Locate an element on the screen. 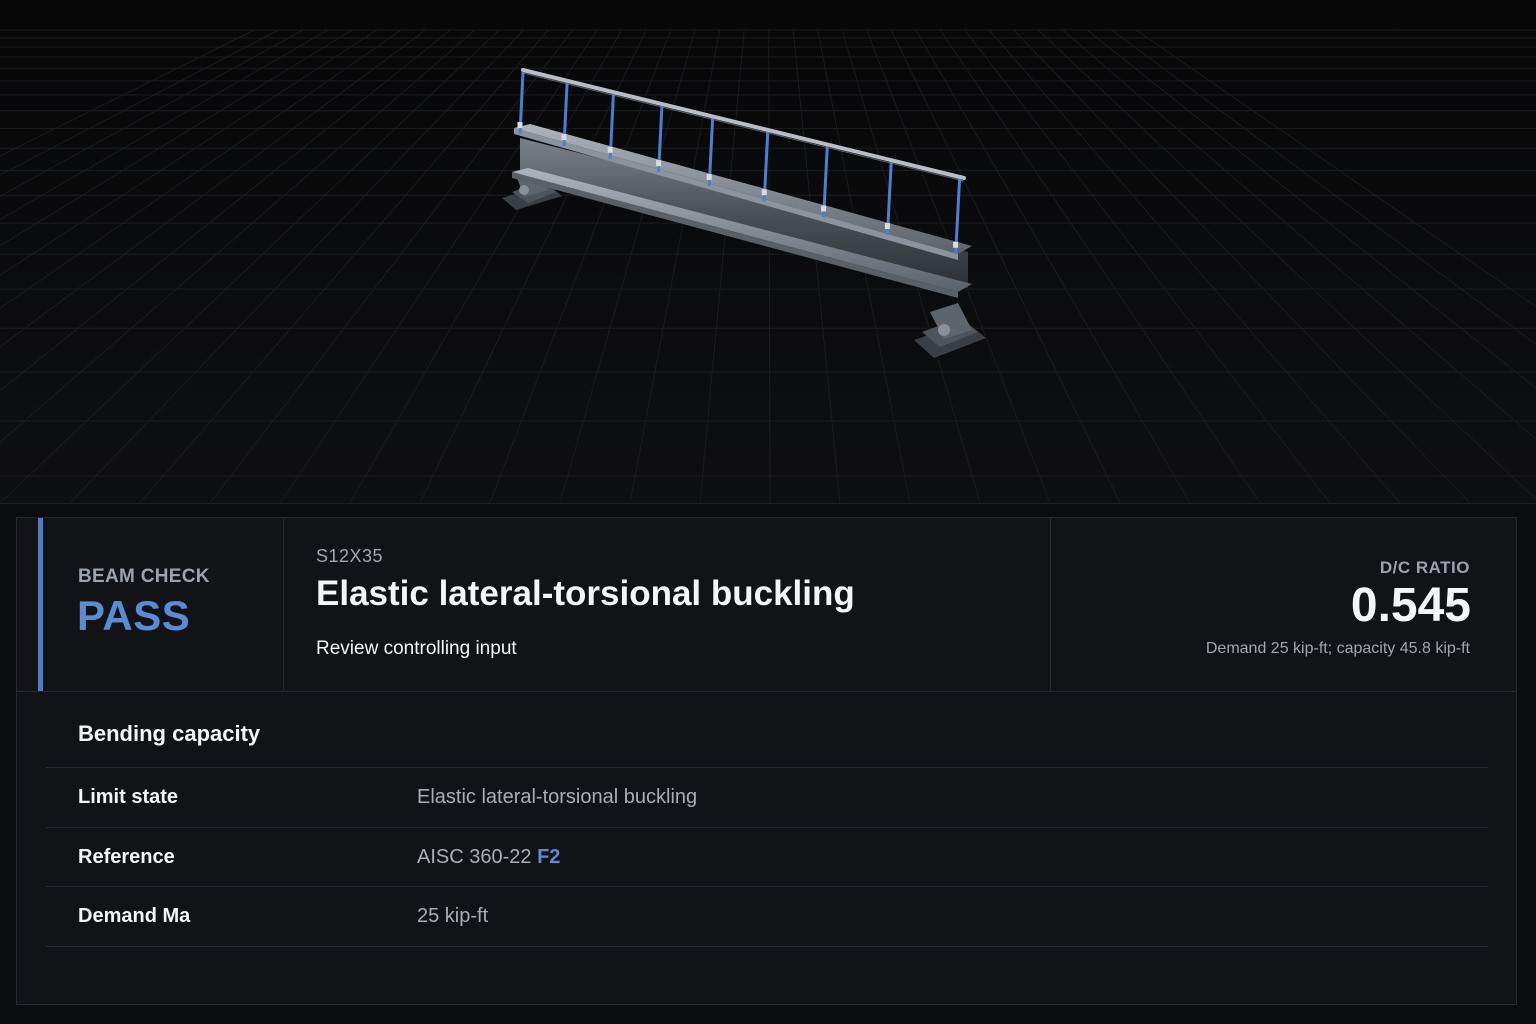 This screenshot has height=1024, width=1536. section-heading: Bending capacity is located at coordinates (169, 733).